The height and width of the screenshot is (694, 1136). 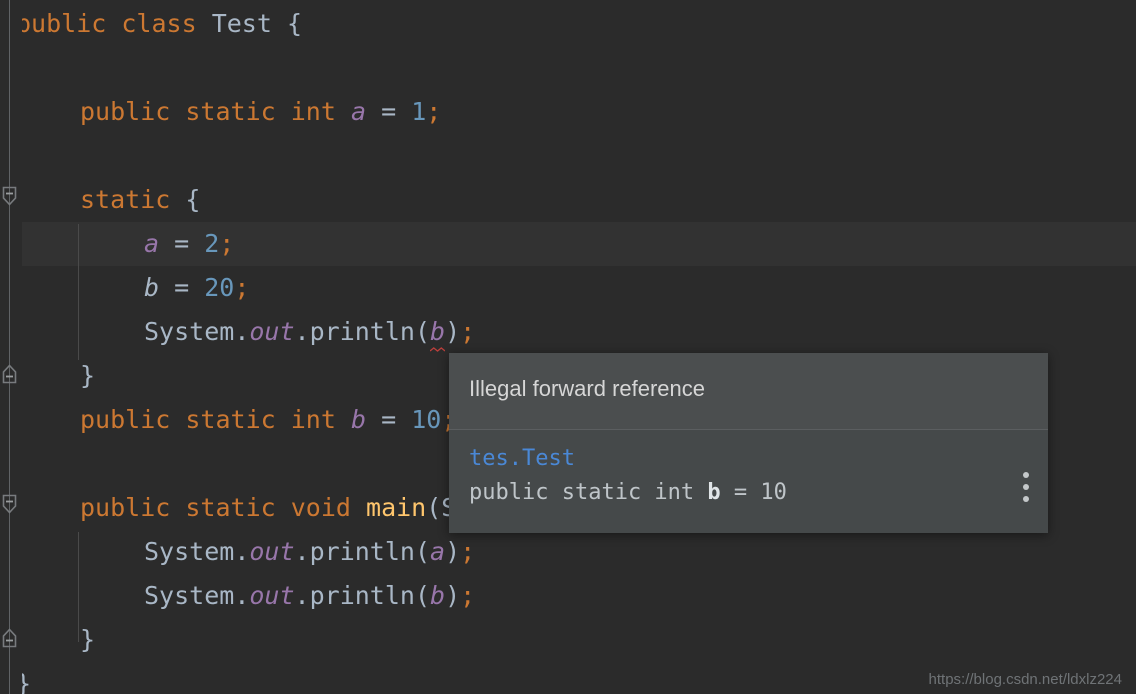 What do you see at coordinates (753, 492) in the screenshot?
I see `signature-suffix: = 10` at bounding box center [753, 492].